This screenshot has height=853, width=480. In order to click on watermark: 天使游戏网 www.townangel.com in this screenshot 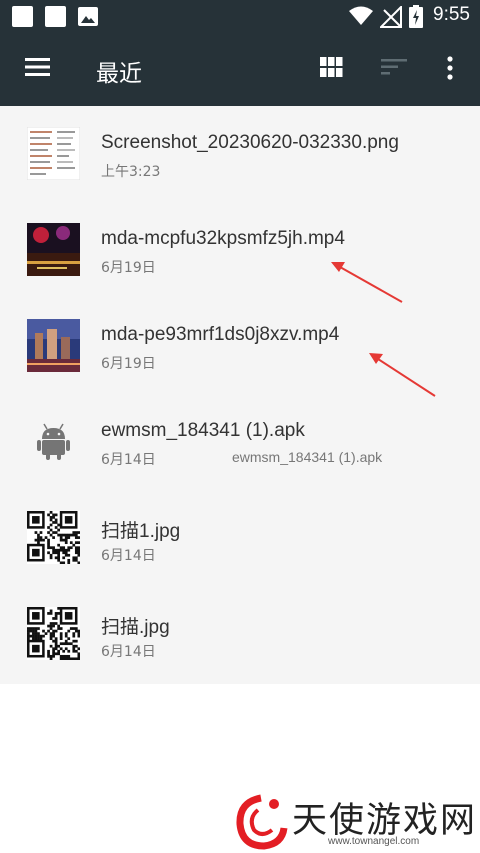, I will do `click(356, 820)`.